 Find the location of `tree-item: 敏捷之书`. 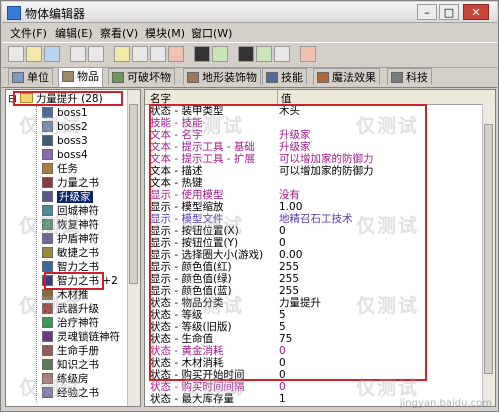

tree-item: 敏捷之书 is located at coordinates (70, 253).